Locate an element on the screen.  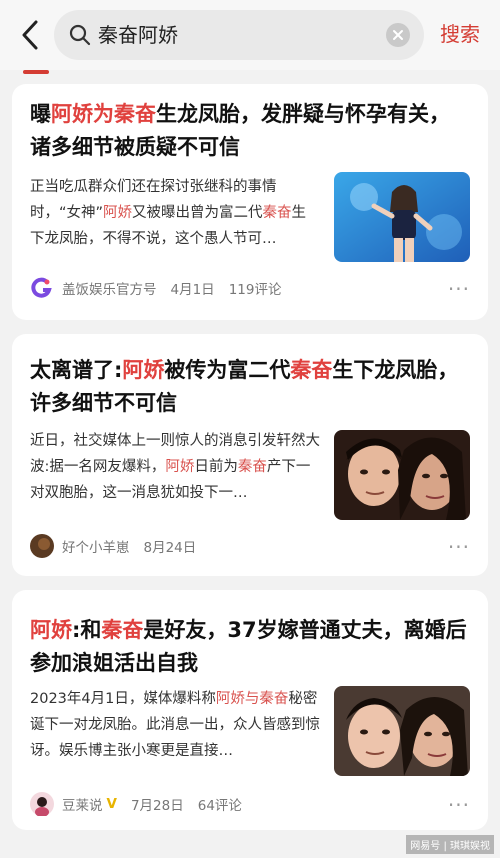
top-search-bar: 秦奋阿娇 搜索 is located at coordinates (250, 35).